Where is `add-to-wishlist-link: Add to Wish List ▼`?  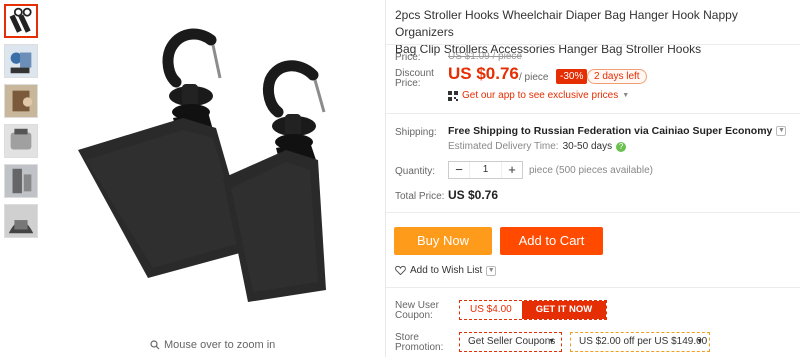
add-to-wishlist-link: Add to Wish List ▼ is located at coordinates (446, 270).